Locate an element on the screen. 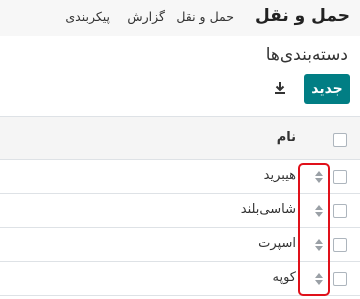 The width and height of the screenshot is (360, 299). category-name: شاسی‌بلند is located at coordinates (268, 209).